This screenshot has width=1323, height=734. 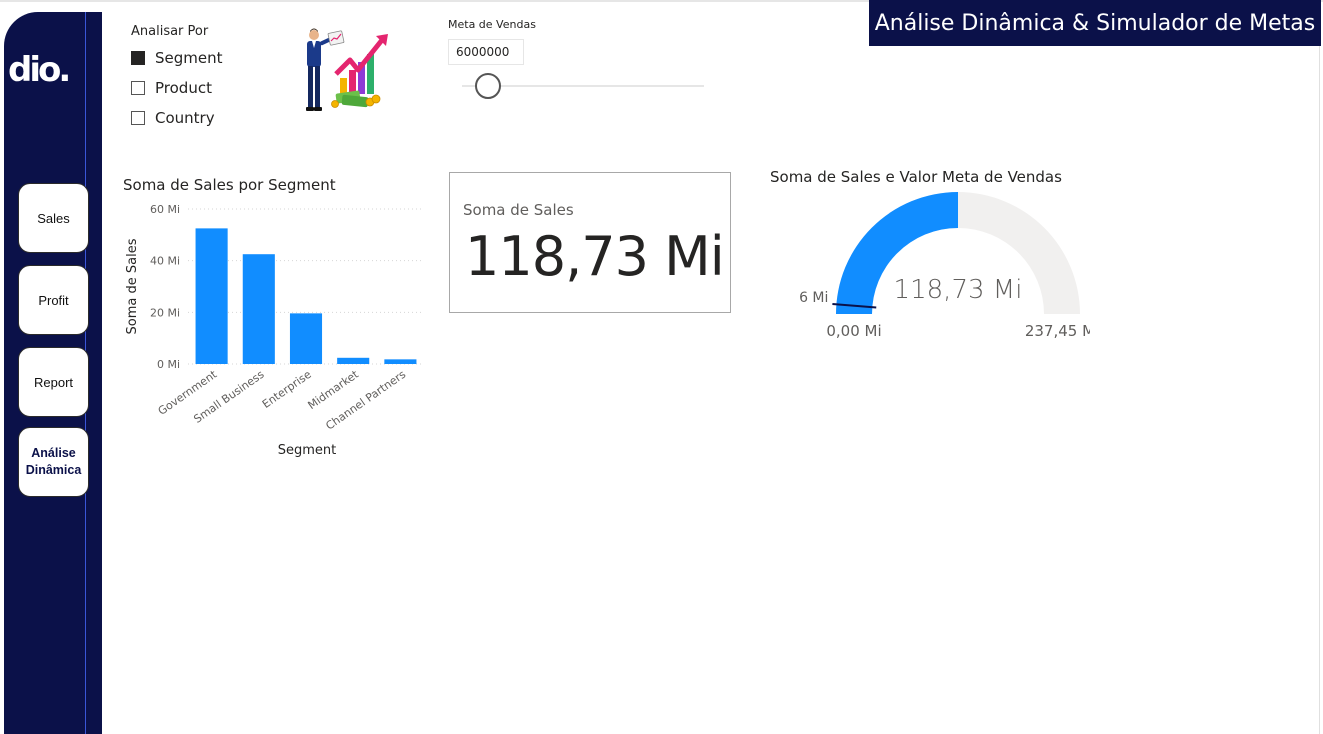 What do you see at coordinates (492, 24) in the screenshot?
I see `meta-vendas-label: Meta de Vendas` at bounding box center [492, 24].